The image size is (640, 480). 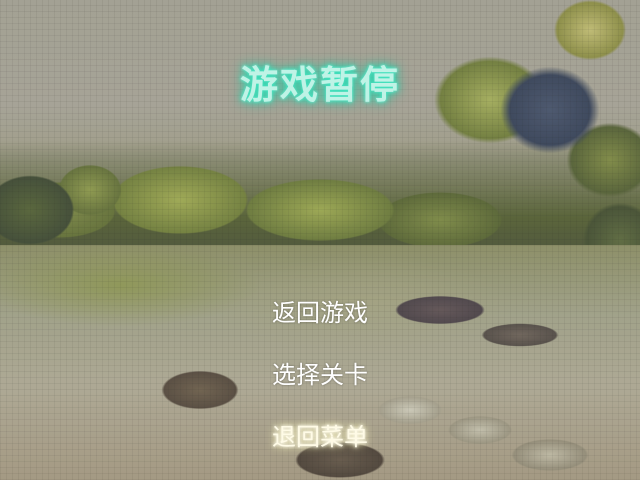 I want to click on return-to-menu-button: 退回菜单, so click(x=320, y=437).